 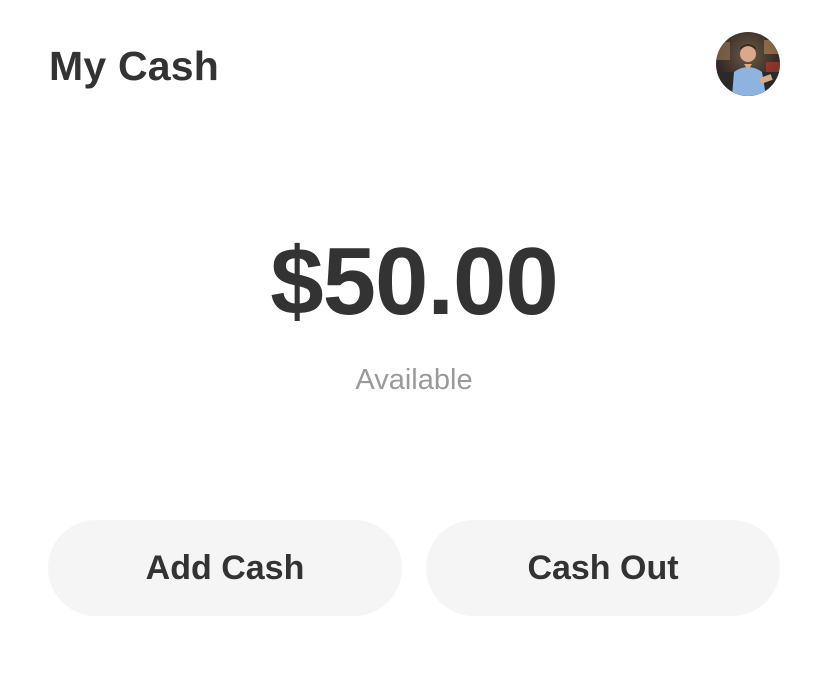 I want to click on balance-amount: $50.00, so click(x=414, y=281).